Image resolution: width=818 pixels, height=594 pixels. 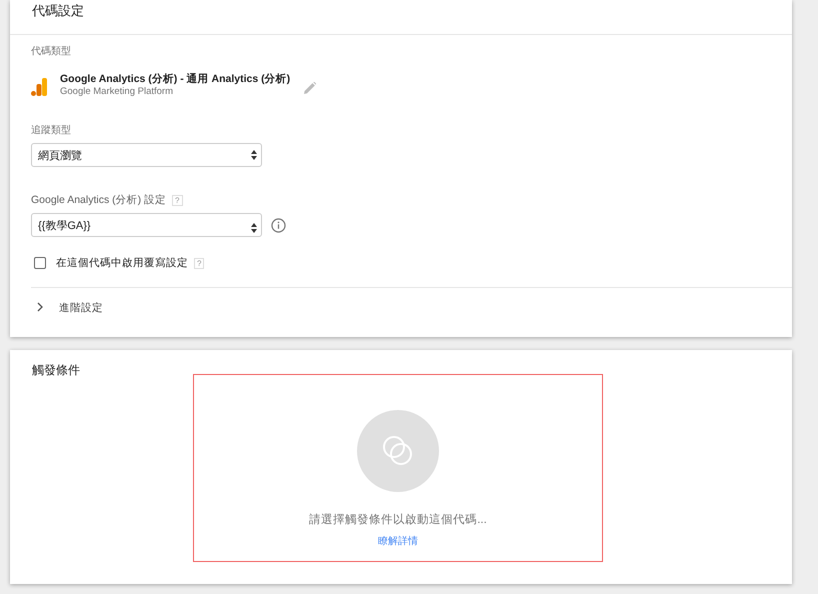 I want to click on learn-more-link: 瞭解詳情, so click(x=398, y=541).